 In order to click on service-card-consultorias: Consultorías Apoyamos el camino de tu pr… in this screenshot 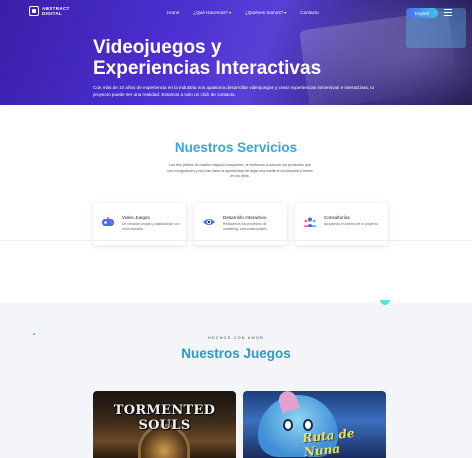, I will do `click(341, 224)`.